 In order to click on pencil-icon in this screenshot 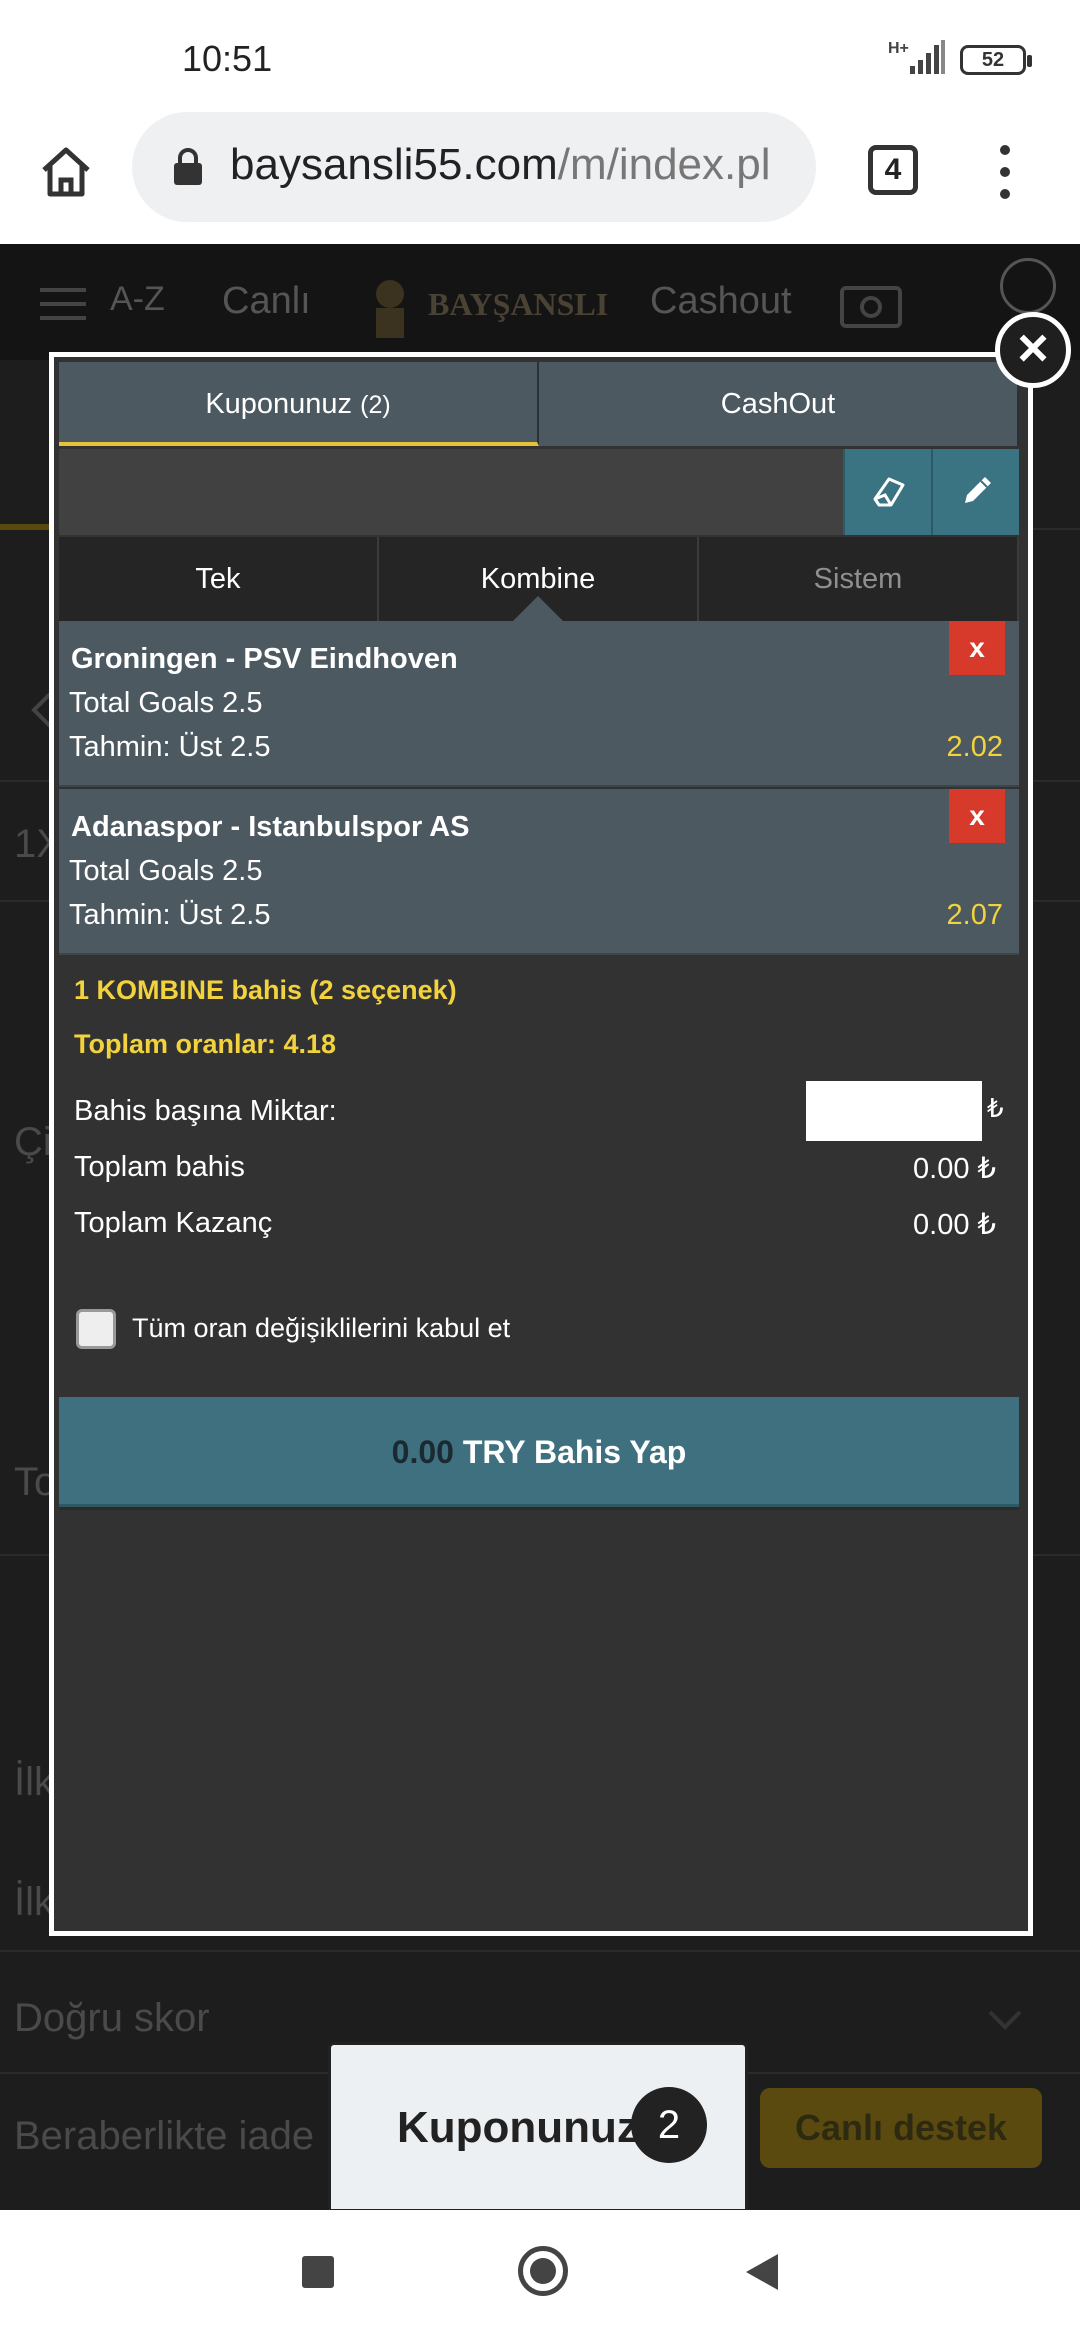, I will do `click(978, 490)`.